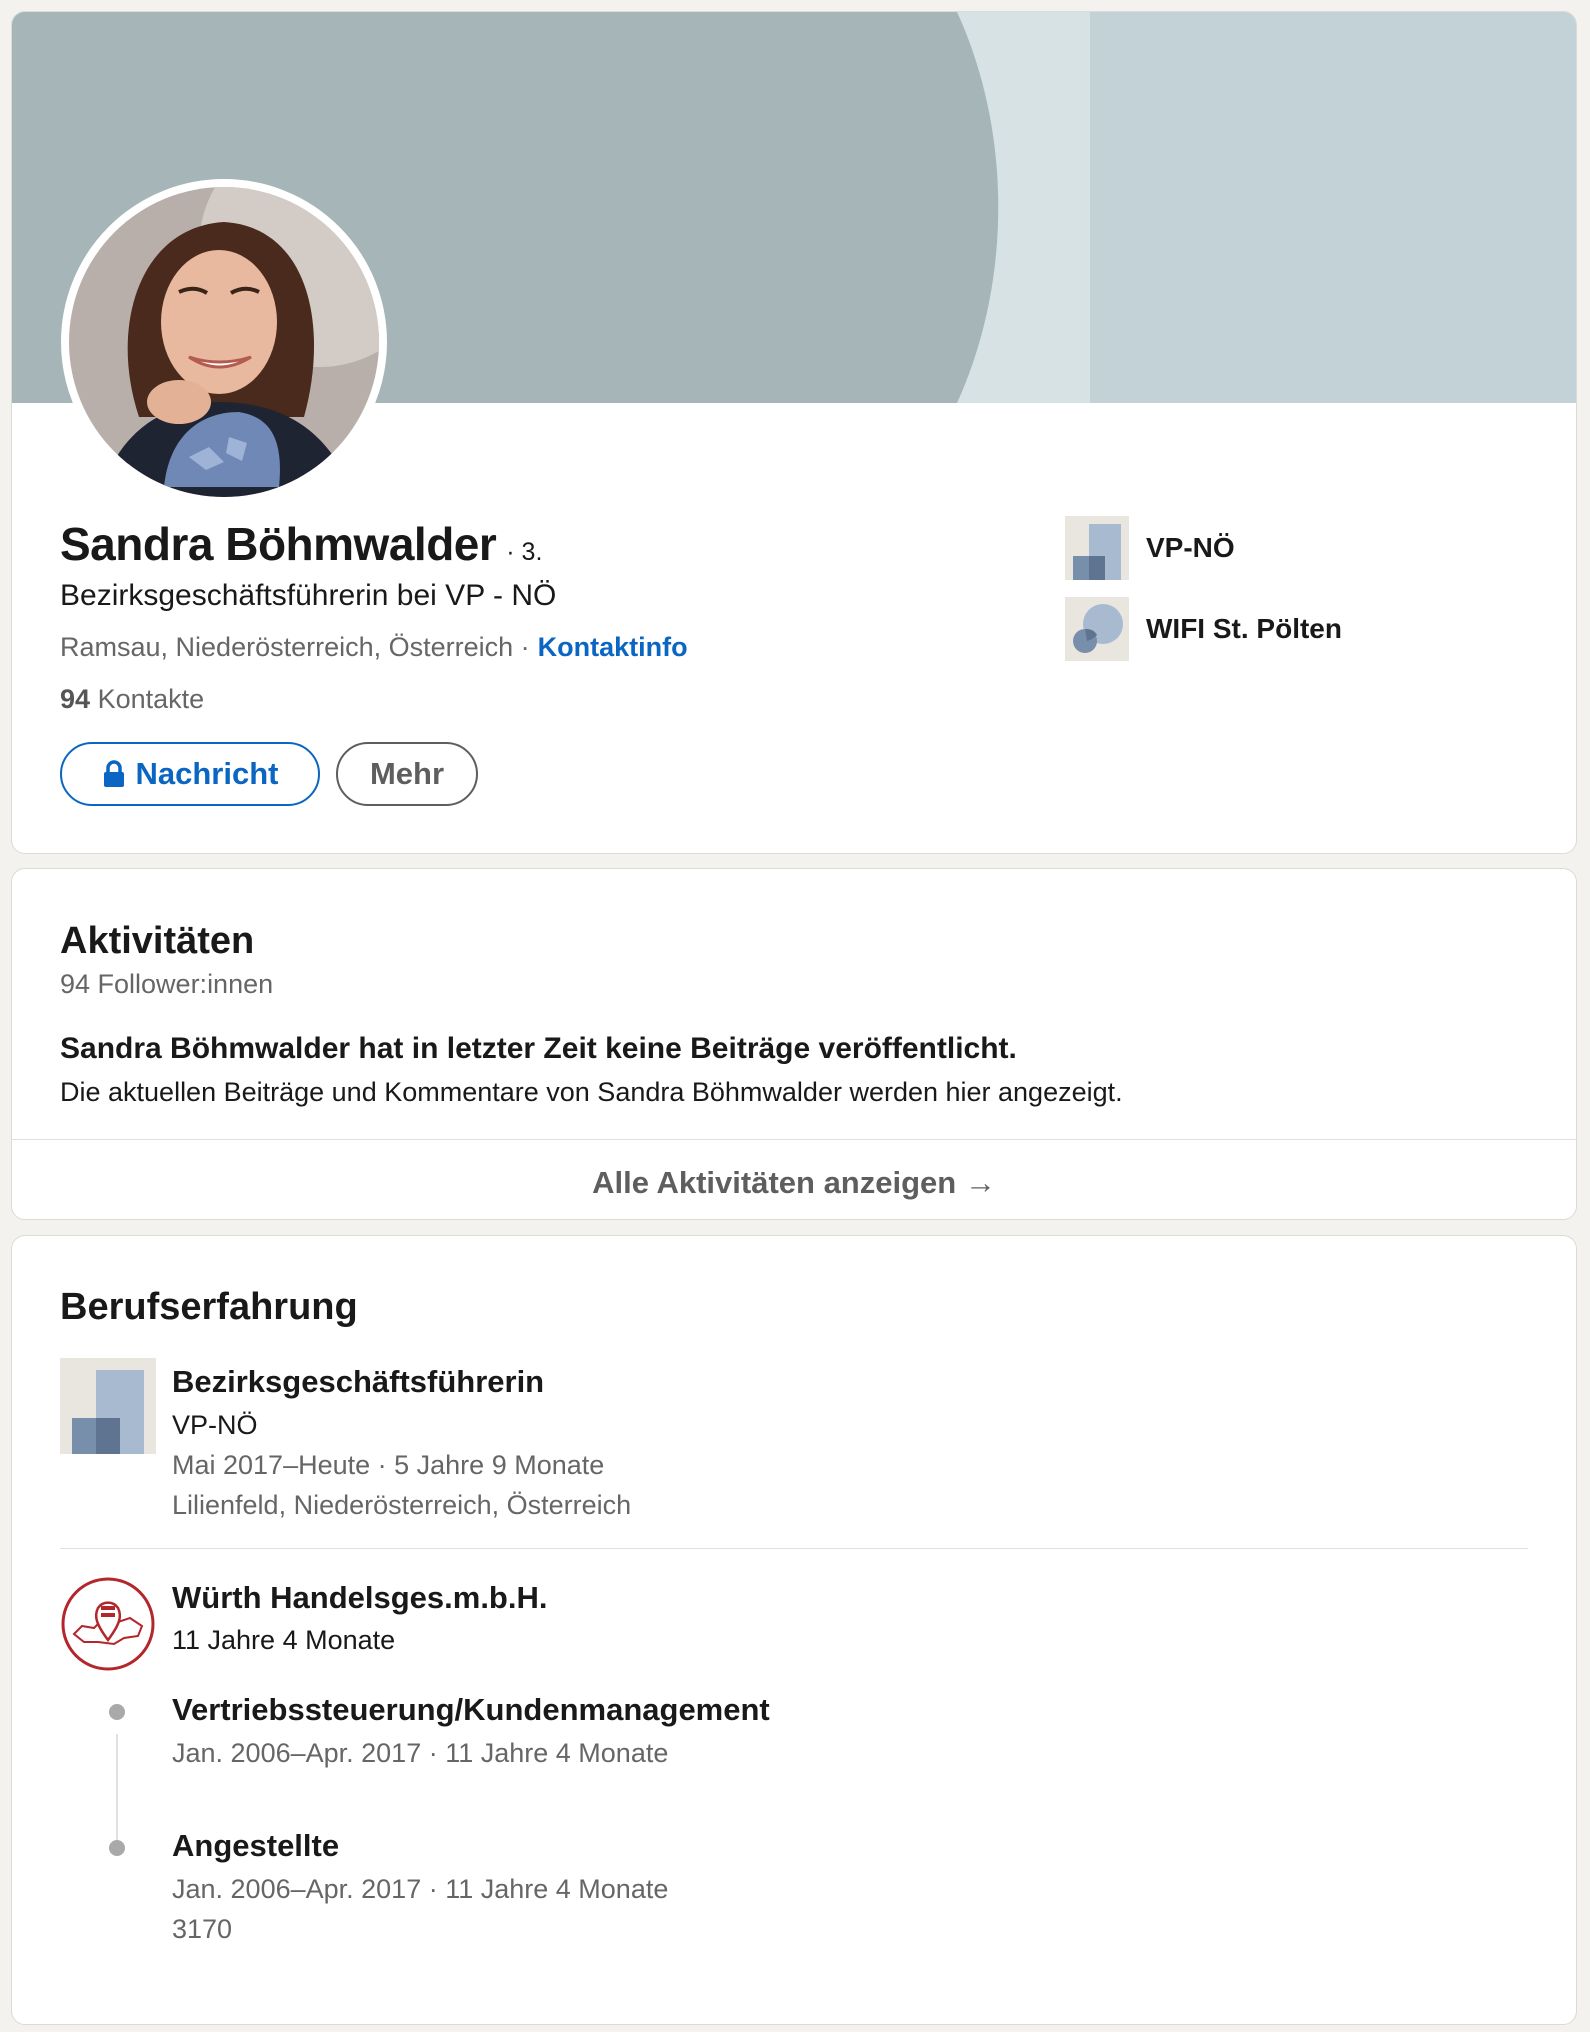 The width and height of the screenshot is (1590, 2032). Describe the element at coordinates (75, 699) in the screenshot. I see `connections-number: 94` at that location.